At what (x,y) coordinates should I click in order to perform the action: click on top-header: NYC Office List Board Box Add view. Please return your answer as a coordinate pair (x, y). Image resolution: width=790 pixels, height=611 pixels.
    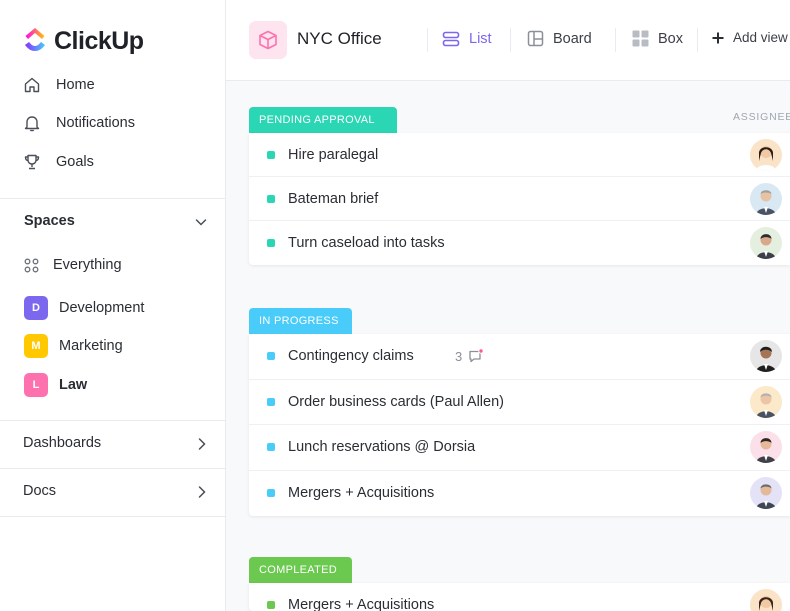
    Looking at the image, I should click on (508, 40).